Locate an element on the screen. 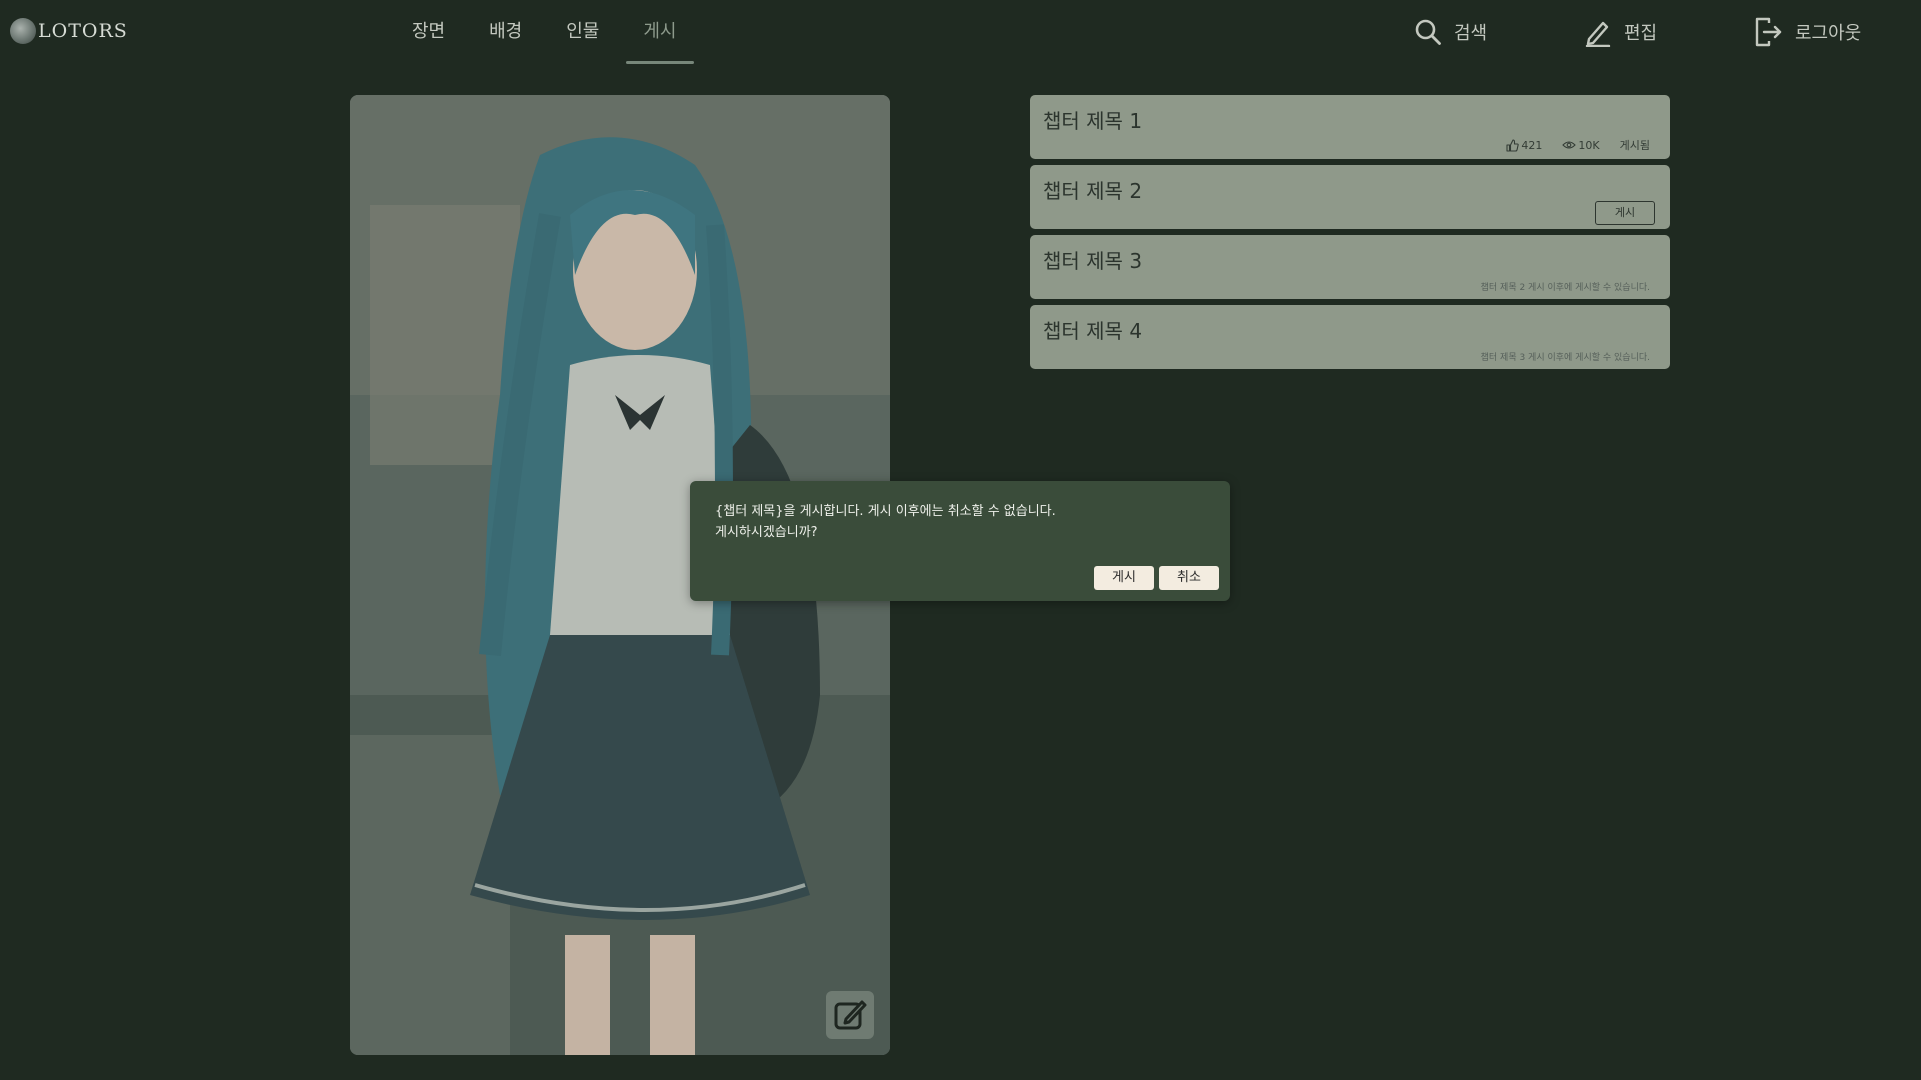 This screenshot has height=1080, width=1921. tab-publish: 게시 is located at coordinates (660, 32).